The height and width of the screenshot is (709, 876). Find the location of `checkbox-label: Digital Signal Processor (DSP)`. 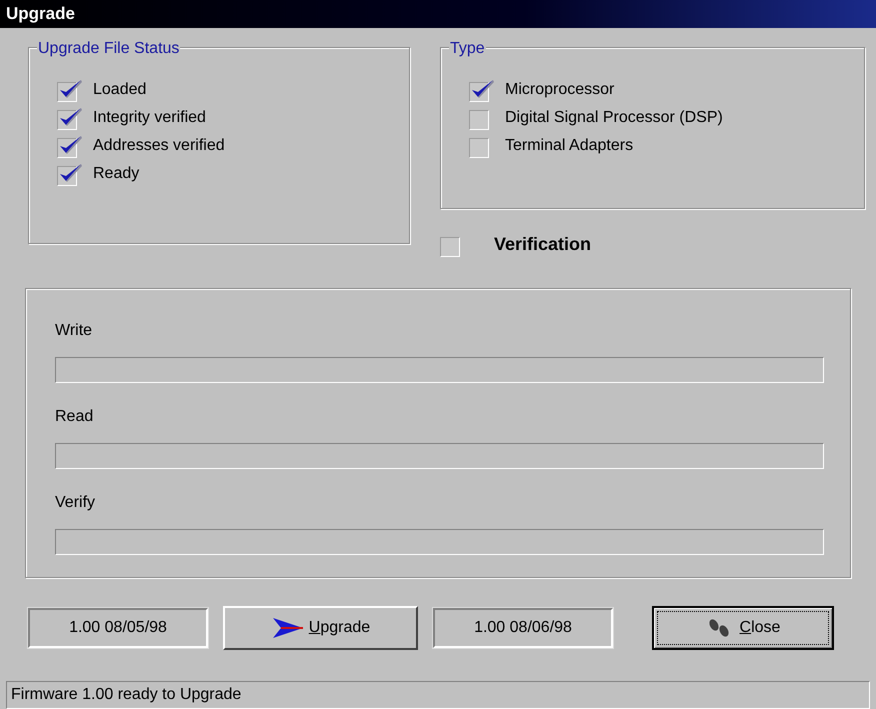

checkbox-label: Digital Signal Processor (DSP) is located at coordinates (614, 118).